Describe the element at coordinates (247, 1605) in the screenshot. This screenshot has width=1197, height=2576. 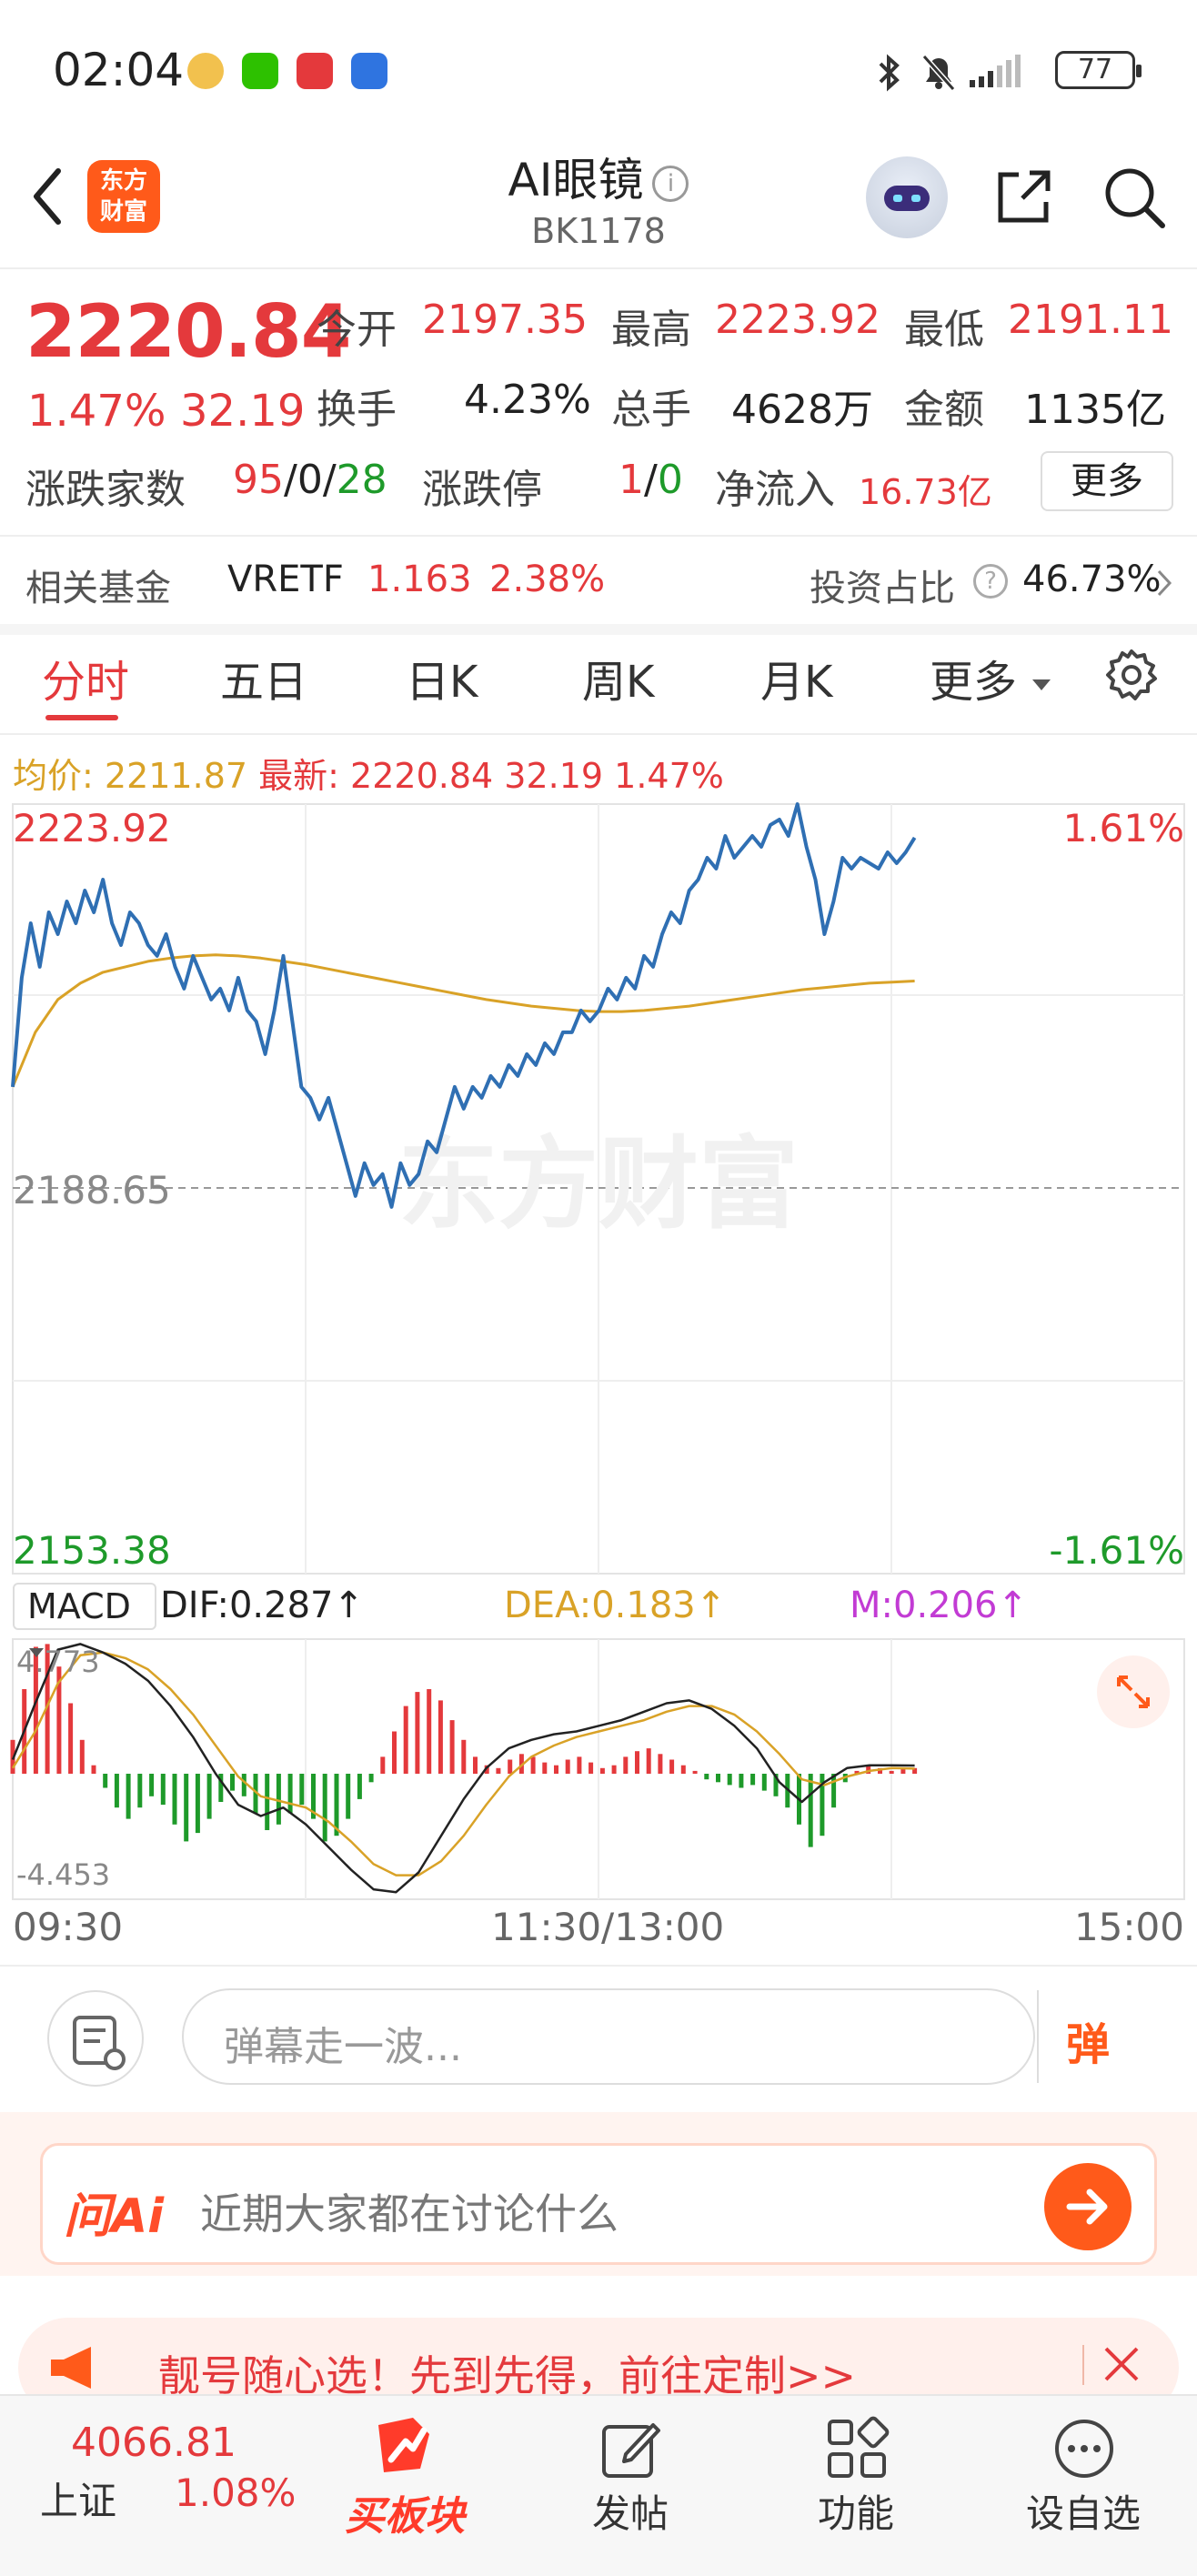
I see `dif-text: DIF:0.287` at that location.